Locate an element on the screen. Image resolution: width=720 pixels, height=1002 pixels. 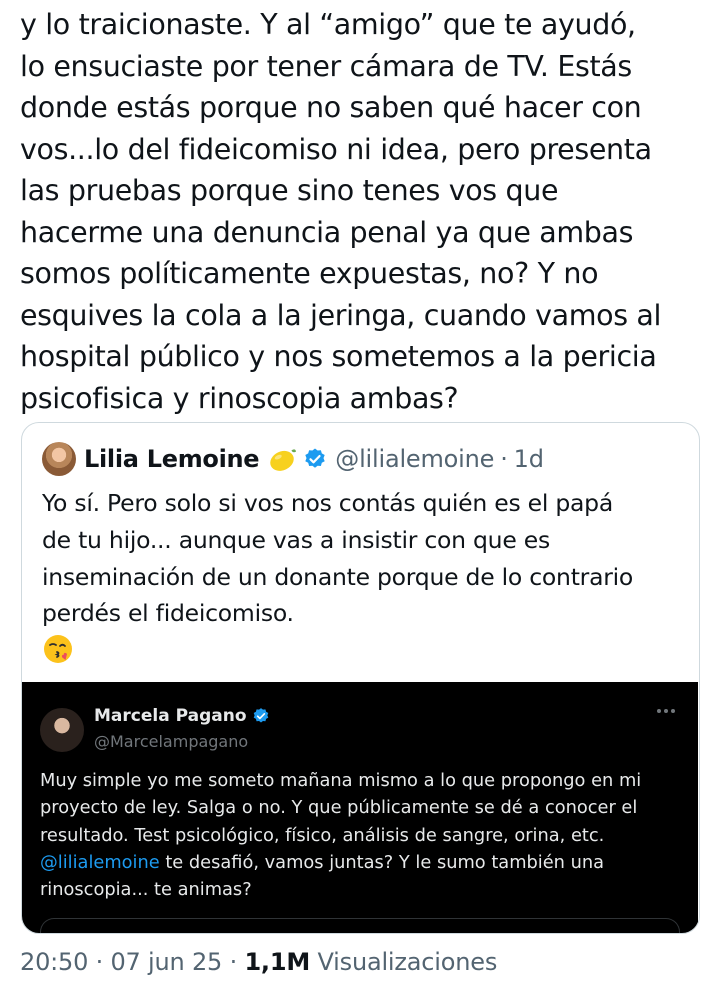
quoted-tweet-time: 1d is located at coordinates (529, 459).